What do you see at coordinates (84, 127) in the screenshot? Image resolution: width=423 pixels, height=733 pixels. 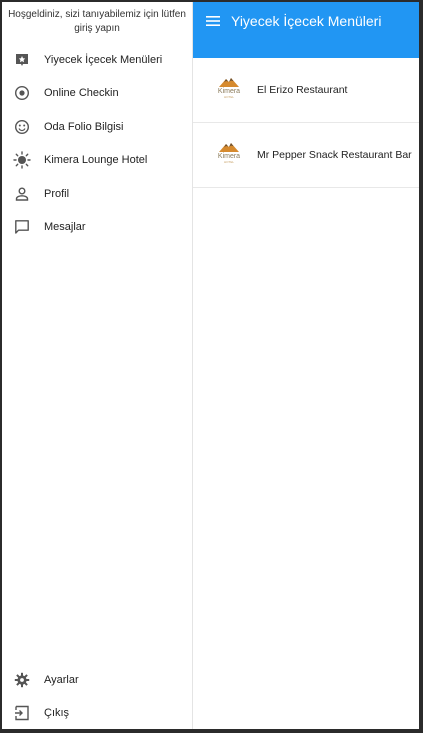 I see `drawer-item-label: Oda Folio Bilgisi` at bounding box center [84, 127].